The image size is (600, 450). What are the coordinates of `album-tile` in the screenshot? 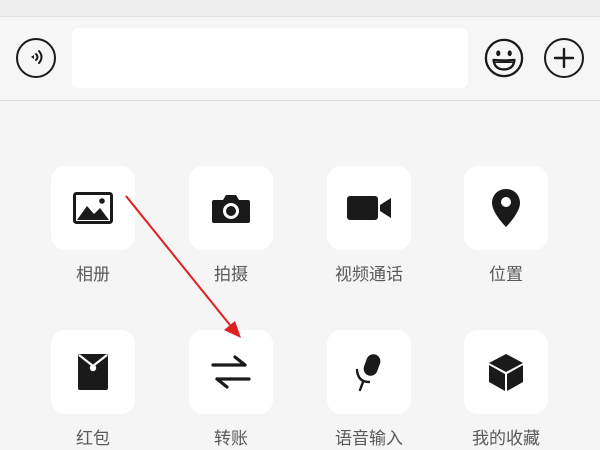 It's located at (93, 208).